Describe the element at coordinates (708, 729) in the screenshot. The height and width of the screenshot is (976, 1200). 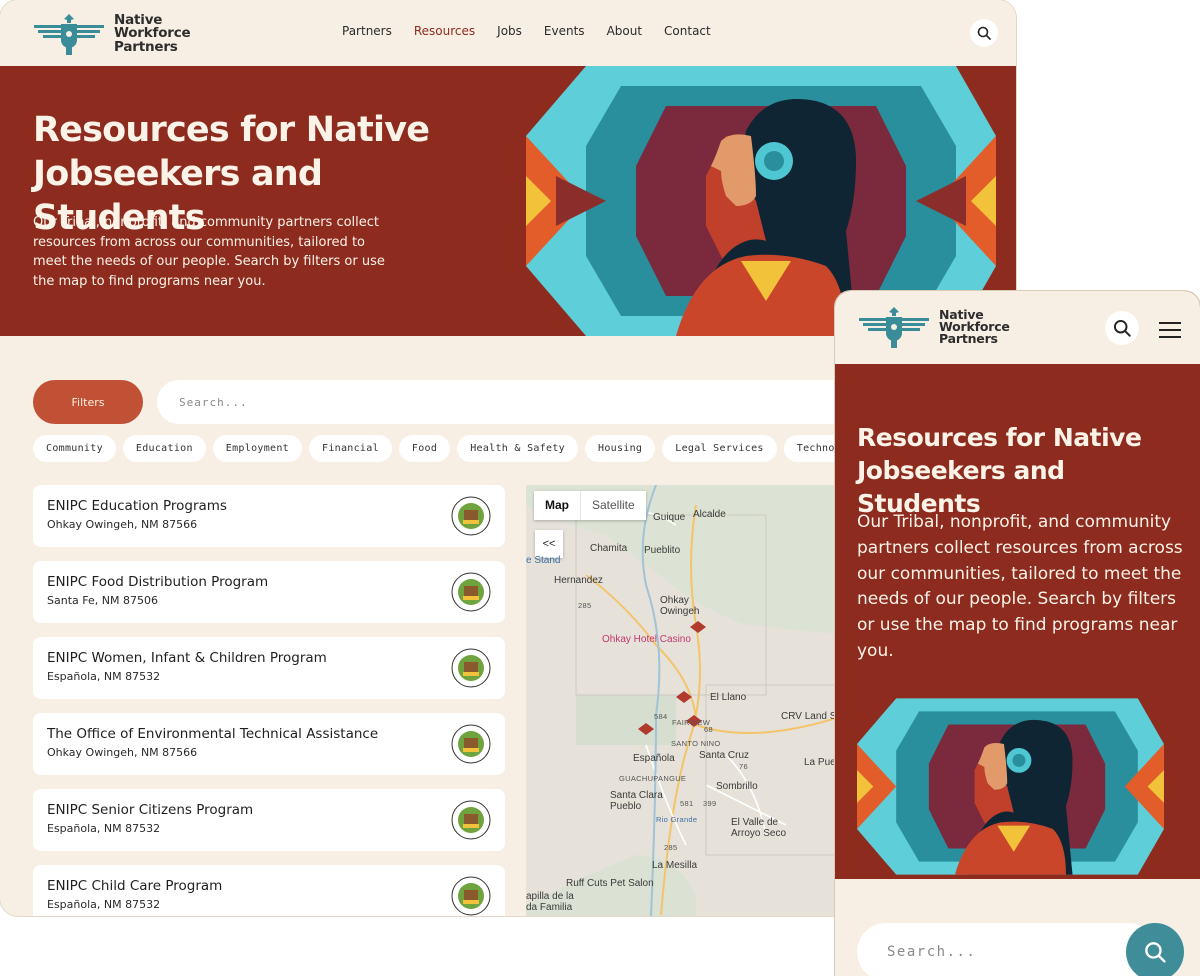
I see `road-shield: 68` at that location.